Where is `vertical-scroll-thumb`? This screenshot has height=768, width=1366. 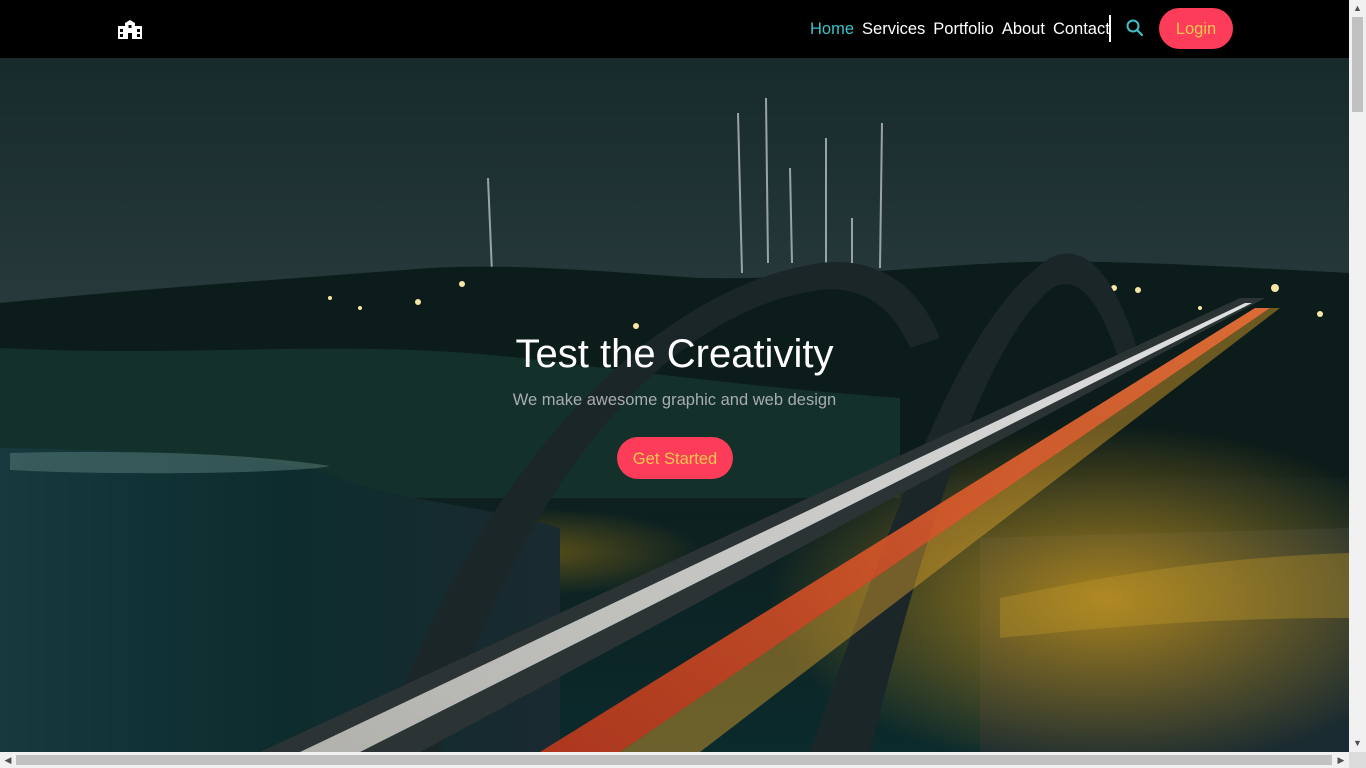
vertical-scroll-thumb is located at coordinates (1357, 64).